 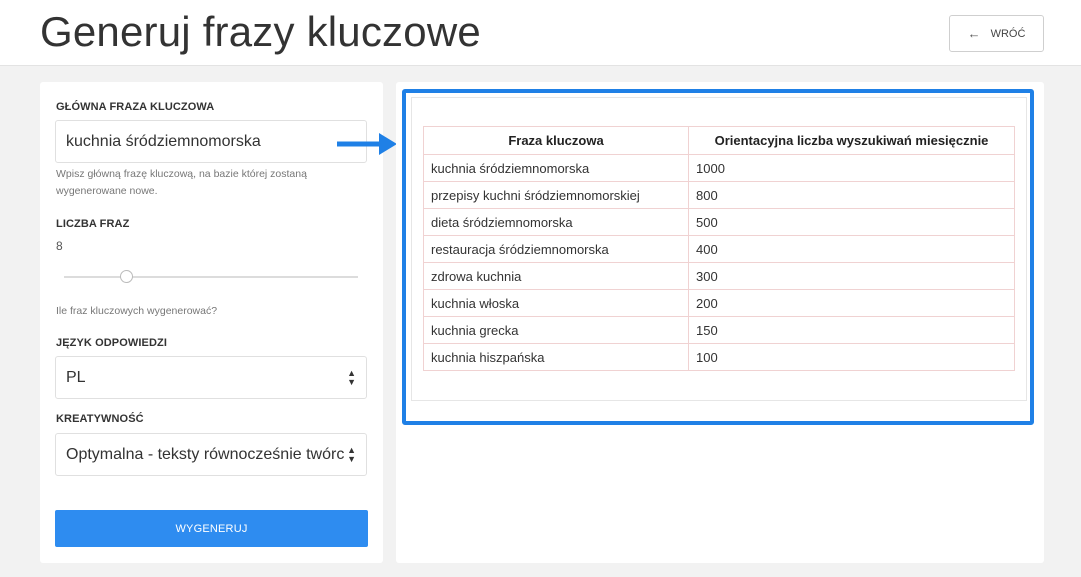 What do you see at coordinates (59, 246) in the screenshot?
I see `phrase-count-value: 8` at bounding box center [59, 246].